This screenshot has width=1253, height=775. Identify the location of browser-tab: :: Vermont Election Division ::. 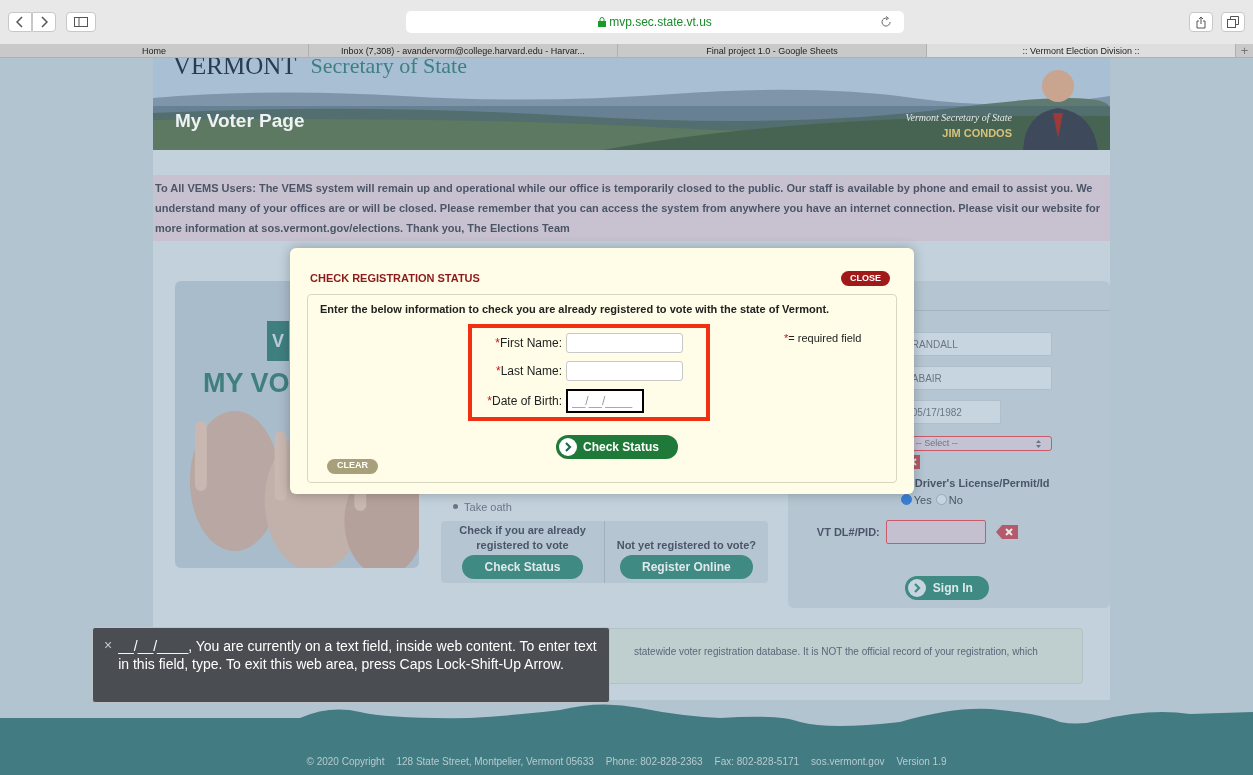
(1081, 50).